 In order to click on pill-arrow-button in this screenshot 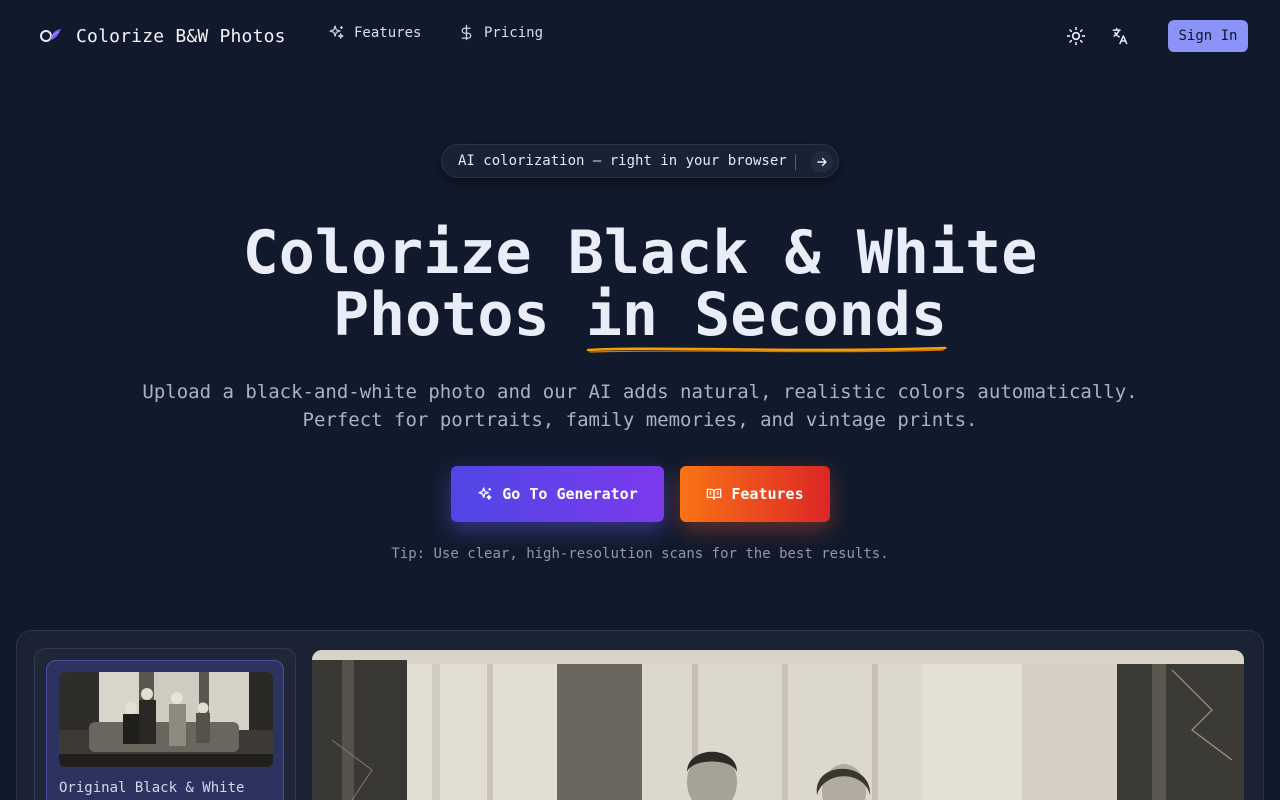, I will do `click(822, 162)`.